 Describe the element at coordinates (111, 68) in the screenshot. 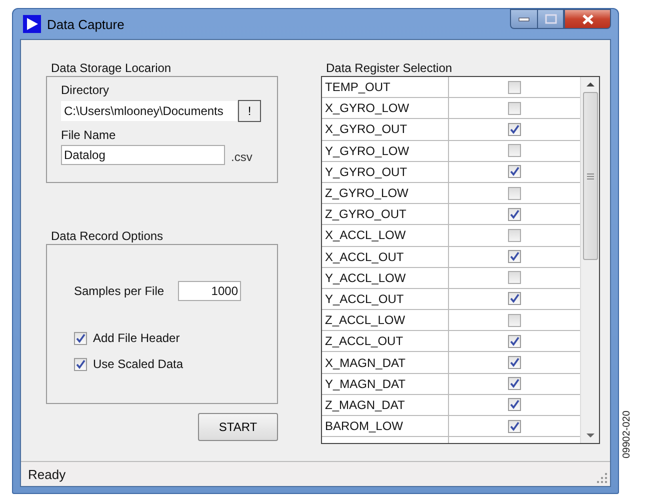

I see `group-title: Data Storage Locarion` at that location.